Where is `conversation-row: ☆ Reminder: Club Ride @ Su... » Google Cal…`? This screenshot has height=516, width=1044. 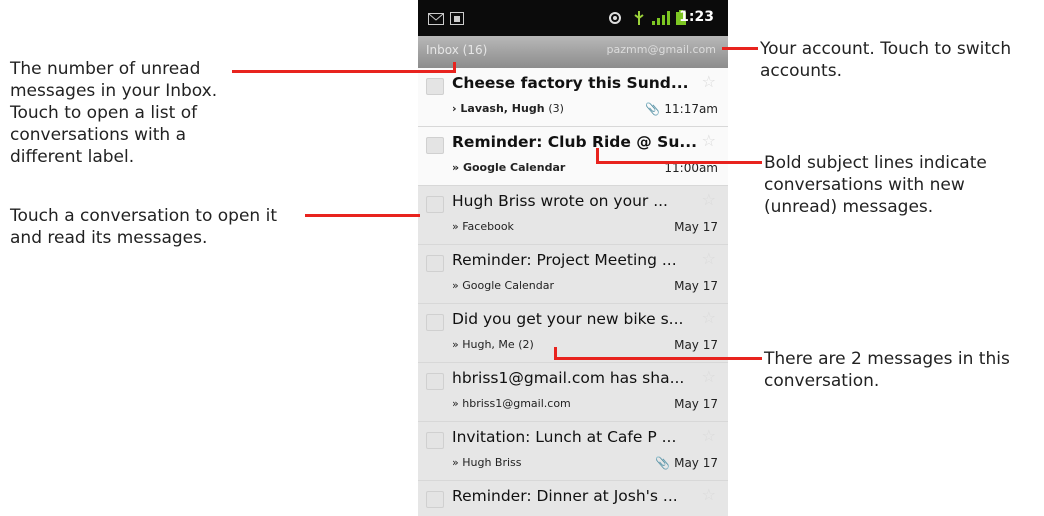 conversation-row: ☆ Reminder: Club Ride @ Su... » Google Cal… is located at coordinates (573, 156).